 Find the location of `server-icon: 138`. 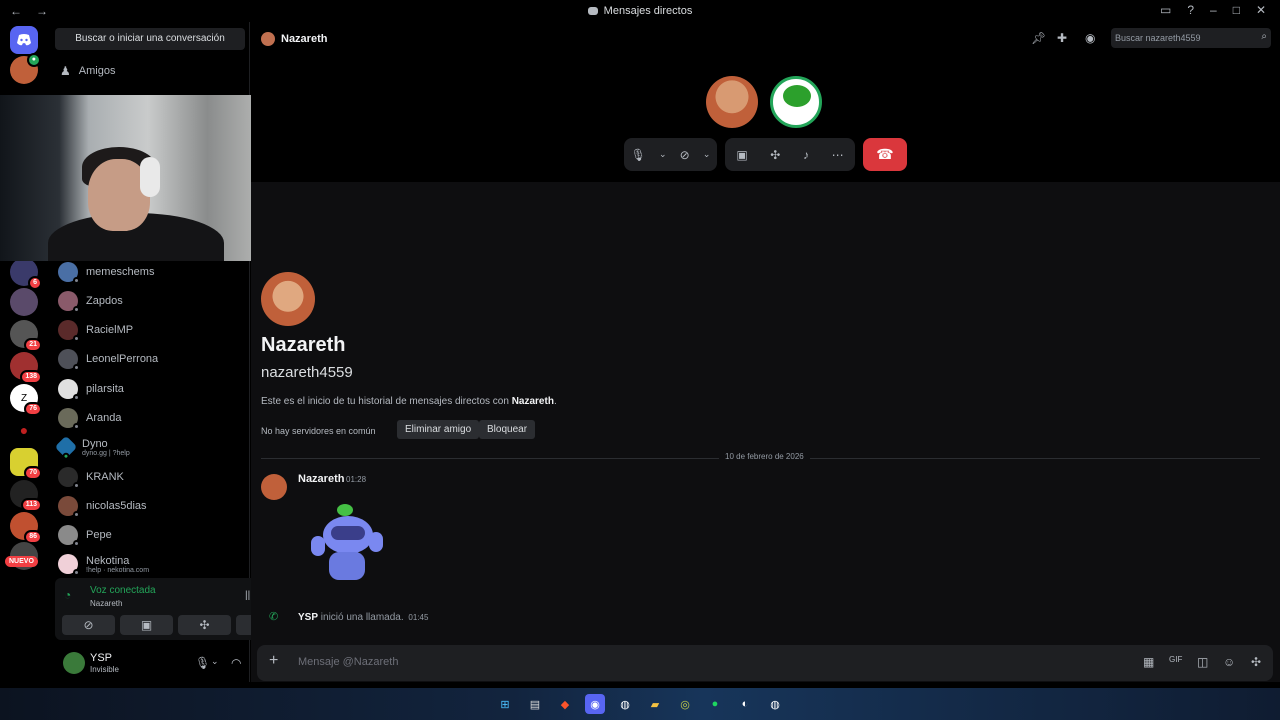

server-icon: 138 is located at coordinates (26, 368).